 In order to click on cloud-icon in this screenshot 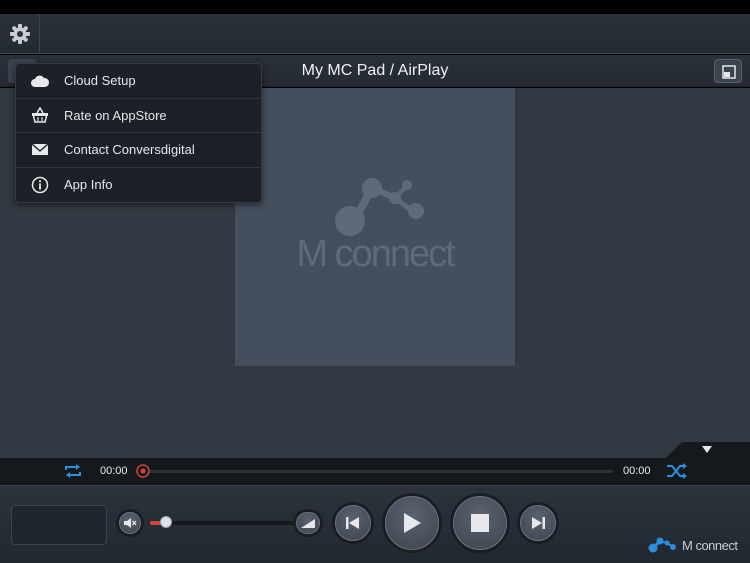, I will do `click(40, 81)`.